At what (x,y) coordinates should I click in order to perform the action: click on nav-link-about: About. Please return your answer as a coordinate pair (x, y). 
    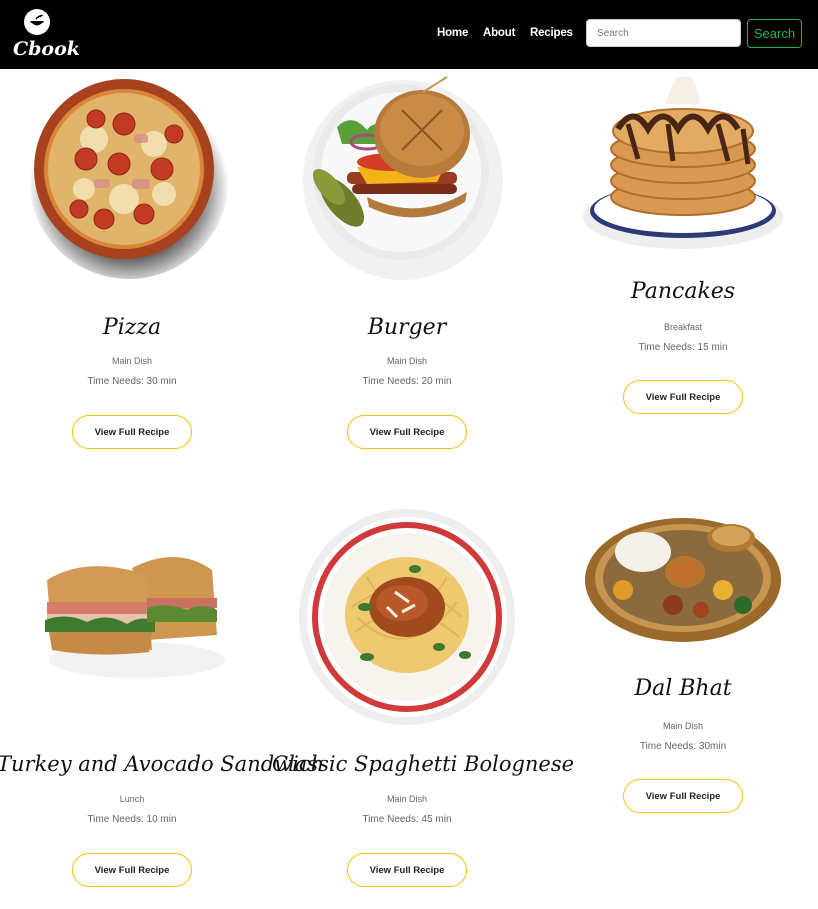
    Looking at the image, I should click on (499, 33).